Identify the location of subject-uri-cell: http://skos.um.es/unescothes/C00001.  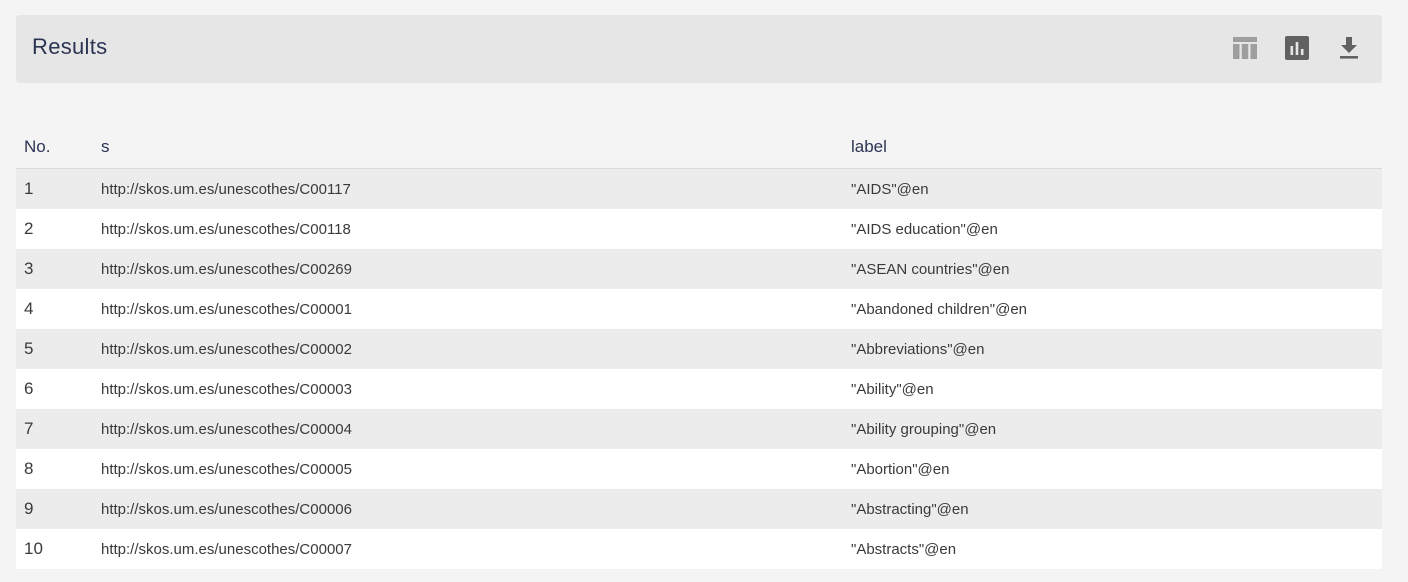
(468, 309).